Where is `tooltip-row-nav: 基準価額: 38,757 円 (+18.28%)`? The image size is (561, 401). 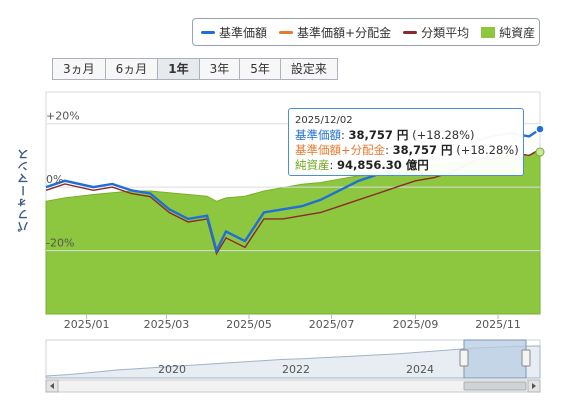 tooltip-row-nav: 基準価額: 38,757 円 (+18.28%) is located at coordinates (385, 135).